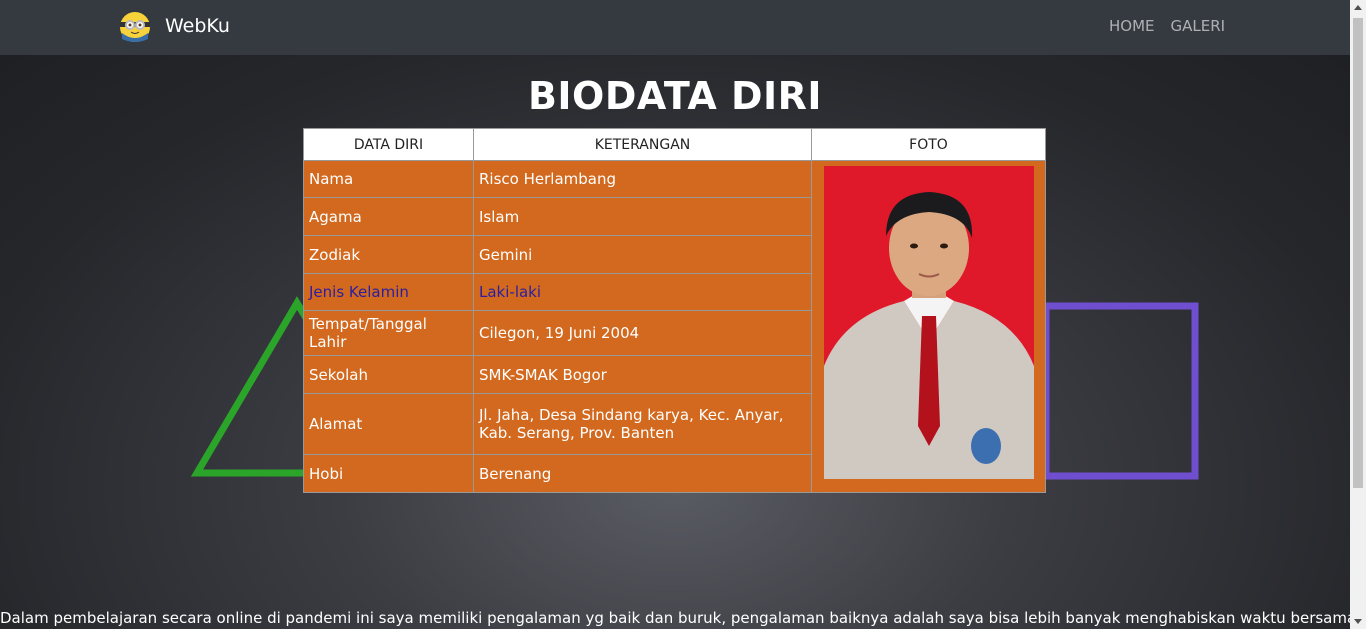 The image size is (1366, 629). Describe the element at coordinates (388, 216) in the screenshot. I see `row-label: Agama` at that location.